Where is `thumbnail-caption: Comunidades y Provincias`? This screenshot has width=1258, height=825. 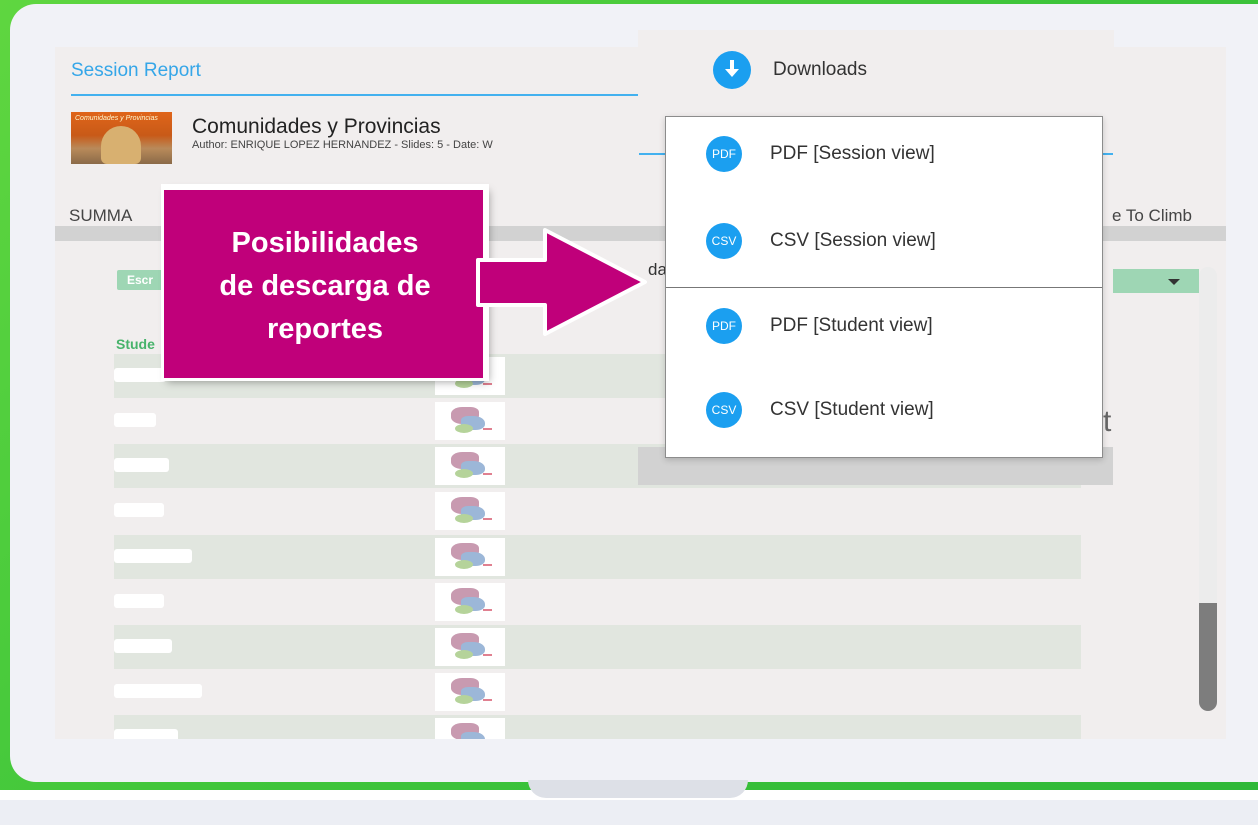 thumbnail-caption: Comunidades y Provincias is located at coordinates (116, 118).